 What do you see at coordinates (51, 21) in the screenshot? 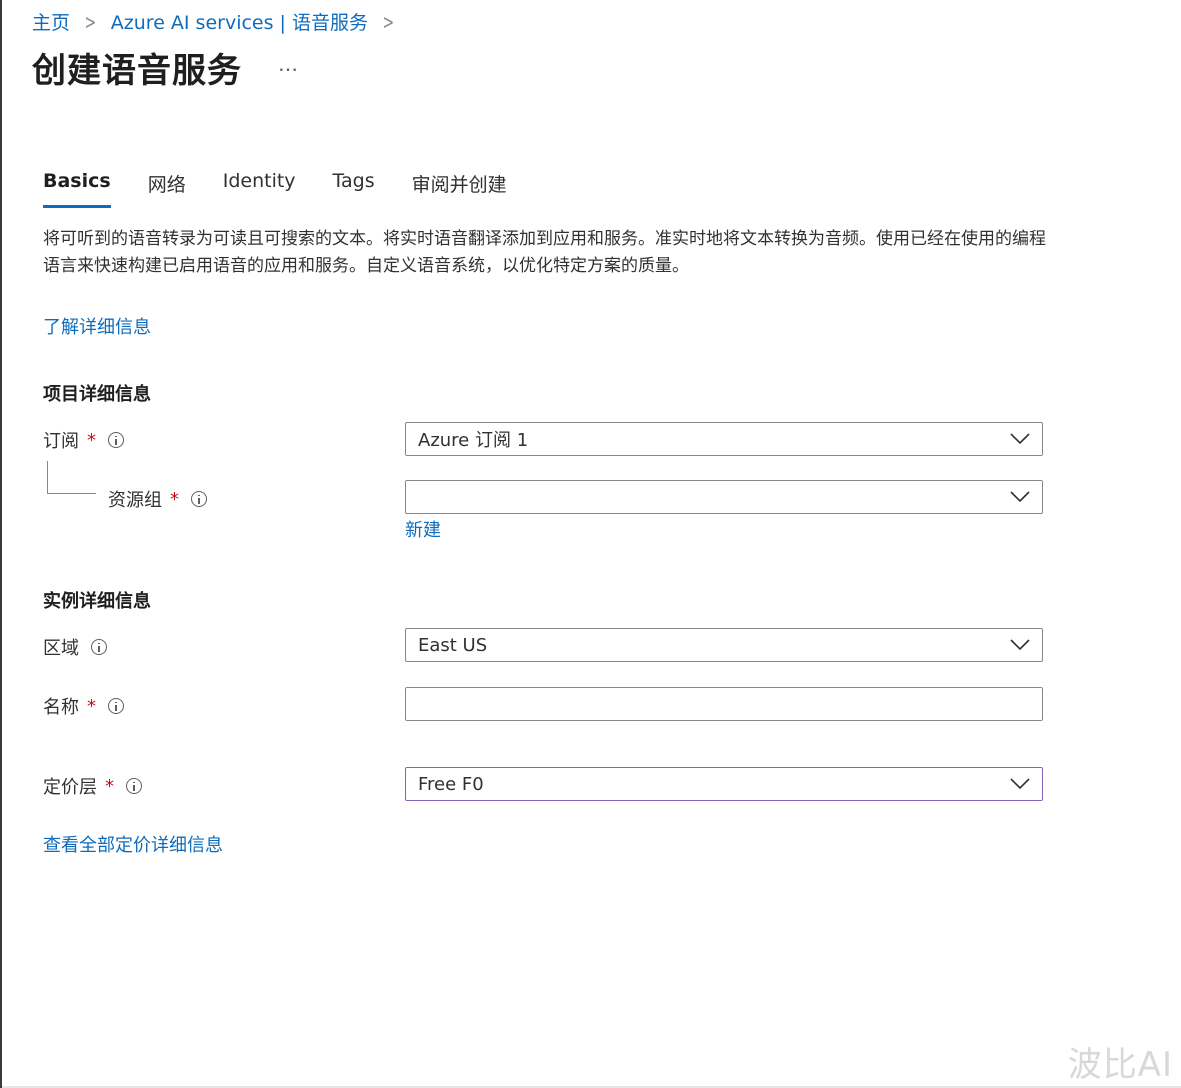
I see `breadcrumb-home-link: 主页` at bounding box center [51, 21].